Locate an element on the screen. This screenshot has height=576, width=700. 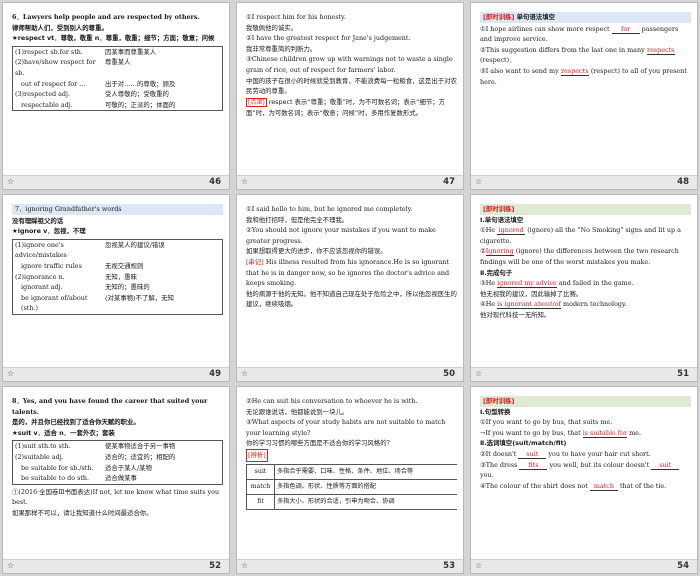
phrase-meaning: 出于对……的尊敬；顾及 is located at coordinates (140, 83).